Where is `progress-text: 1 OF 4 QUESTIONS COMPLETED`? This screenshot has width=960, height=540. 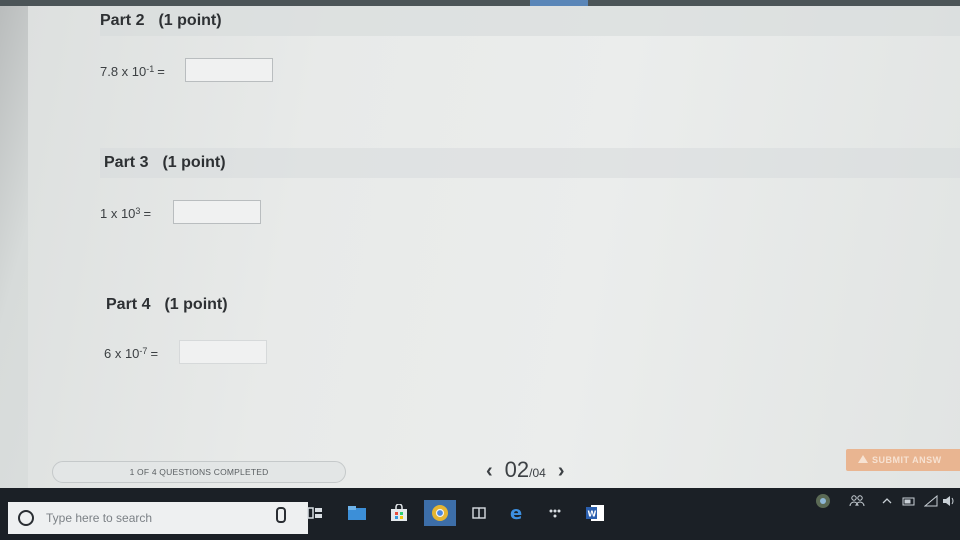
progress-text: 1 OF 4 QUESTIONS COMPLETED is located at coordinates (199, 472).